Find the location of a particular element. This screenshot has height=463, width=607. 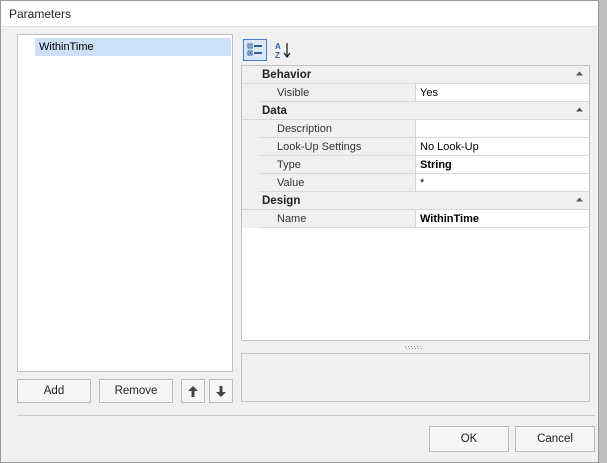

property-row-value: Value * is located at coordinates (415, 183).